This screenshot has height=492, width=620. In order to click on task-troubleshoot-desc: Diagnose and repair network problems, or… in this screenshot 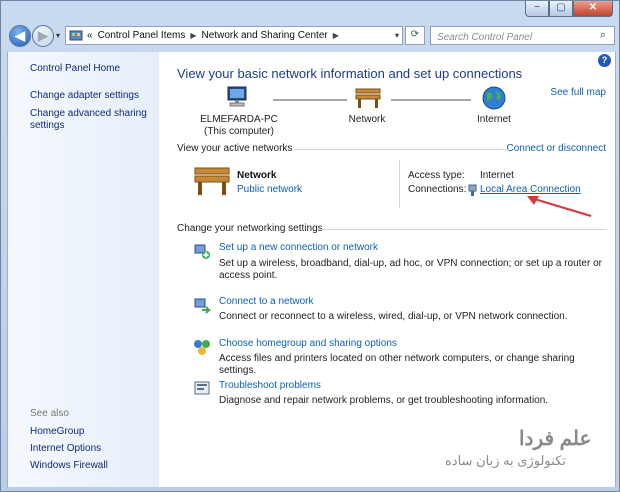, I will do `click(384, 400)`.